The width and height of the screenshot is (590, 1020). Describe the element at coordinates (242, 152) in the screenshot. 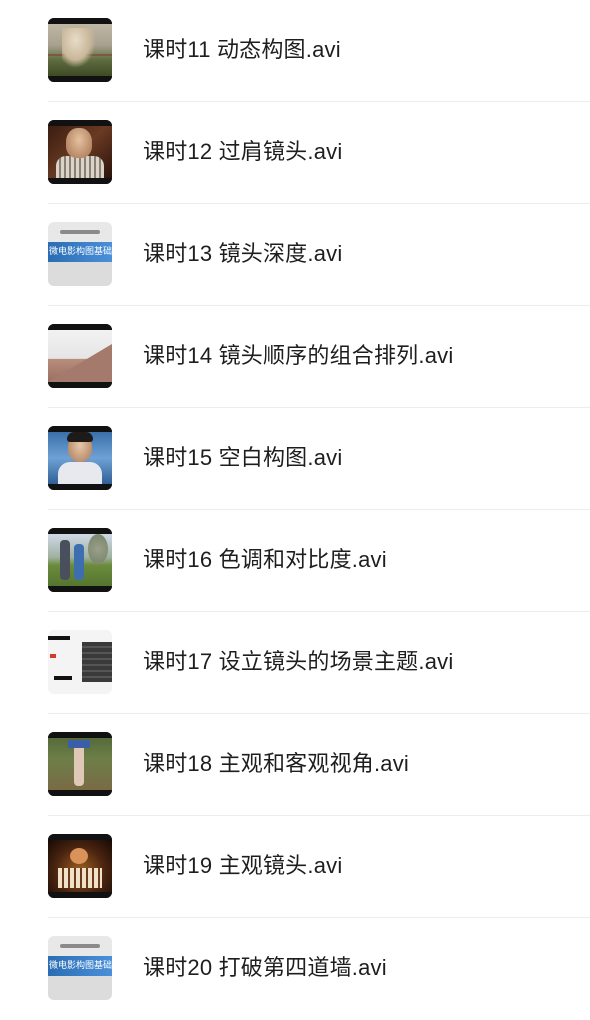

I see `lesson-title: 课时12 过肩镜头.avi` at that location.